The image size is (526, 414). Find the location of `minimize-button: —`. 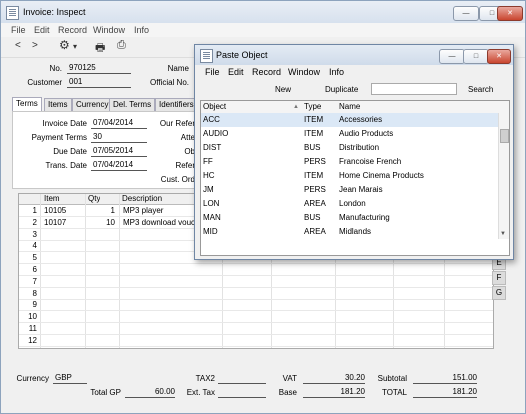

minimize-button: — is located at coordinates (466, 13).